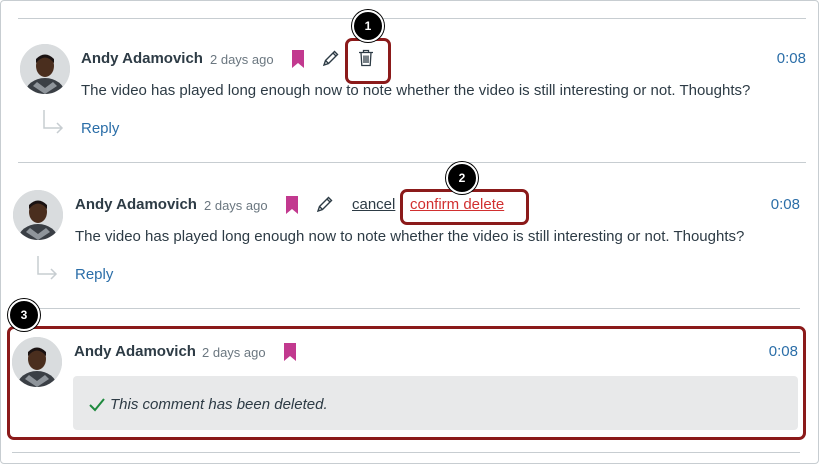 Image resolution: width=819 pixels, height=464 pixels. I want to click on callout-badge-1: 1, so click(368, 26).